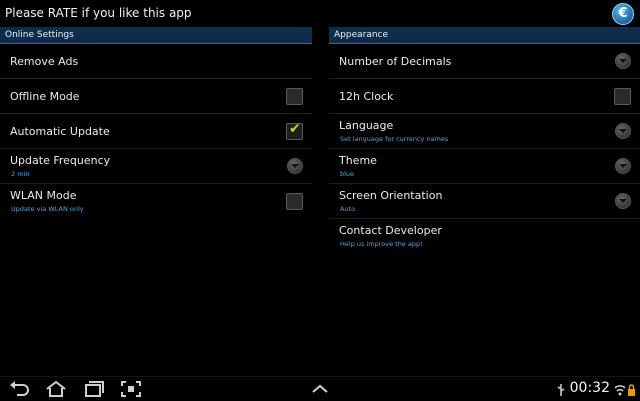 The height and width of the screenshot is (401, 640). What do you see at coordinates (620, 391) in the screenshot?
I see `wifi-icon` at bounding box center [620, 391].